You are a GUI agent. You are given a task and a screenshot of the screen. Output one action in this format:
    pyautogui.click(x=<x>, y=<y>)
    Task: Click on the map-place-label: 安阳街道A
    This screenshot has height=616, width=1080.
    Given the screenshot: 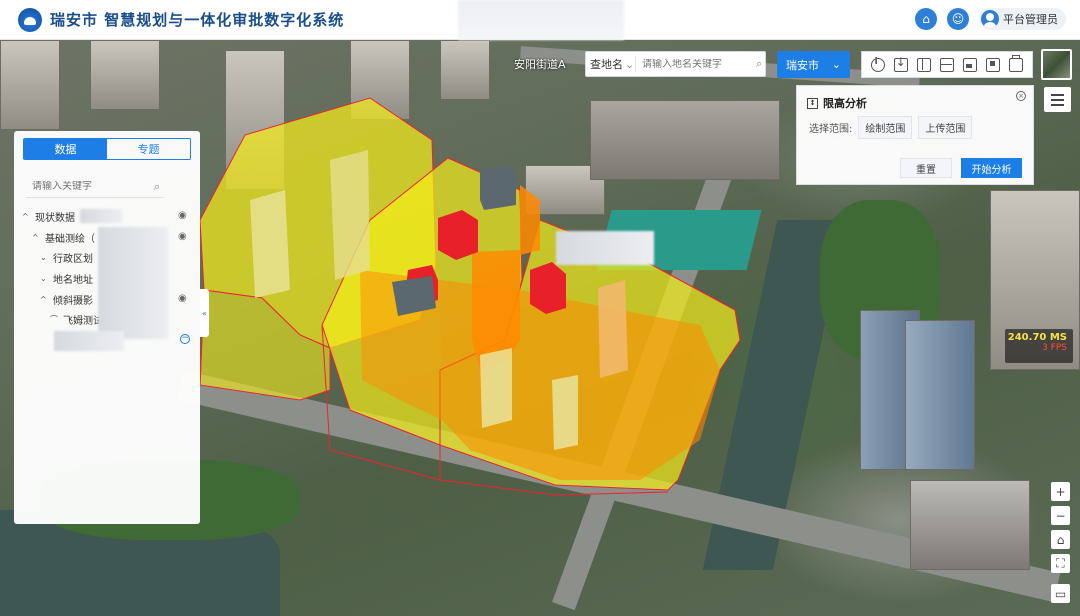 What is the action you would take?
    pyautogui.click(x=540, y=64)
    